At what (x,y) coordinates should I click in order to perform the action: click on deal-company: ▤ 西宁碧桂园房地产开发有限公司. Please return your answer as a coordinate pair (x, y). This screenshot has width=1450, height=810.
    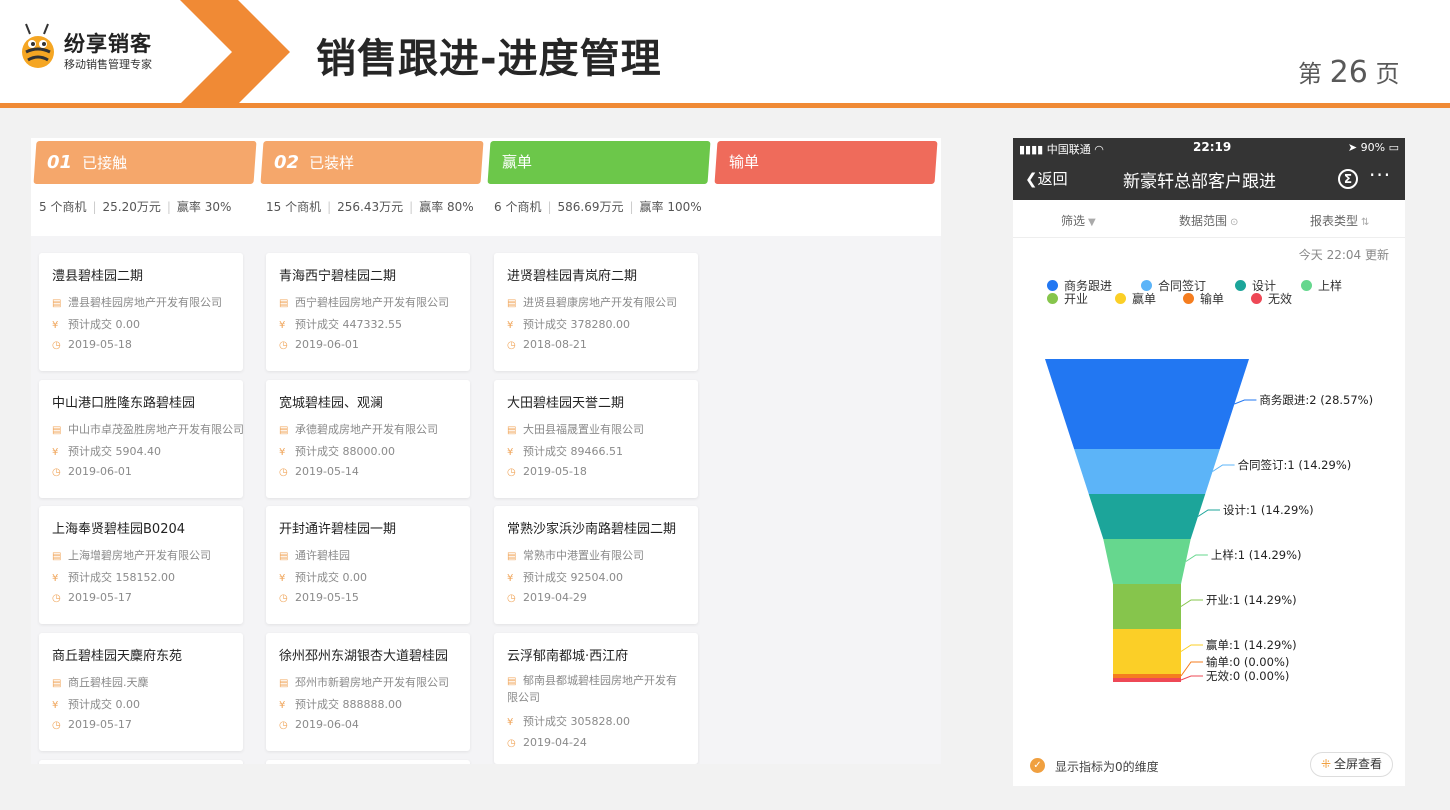
    Looking at the image, I should click on (364, 302).